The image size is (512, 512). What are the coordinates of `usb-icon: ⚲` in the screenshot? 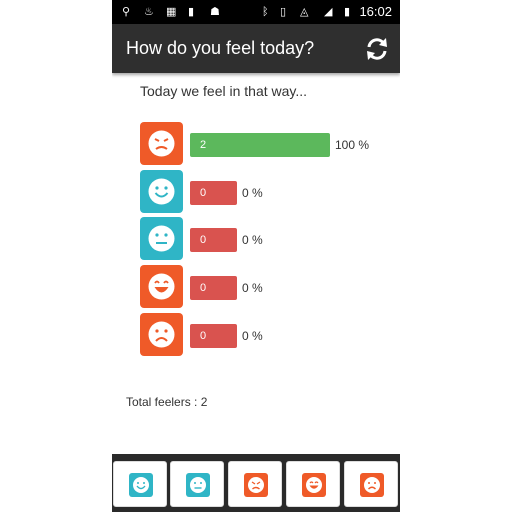 It's located at (126, 11).